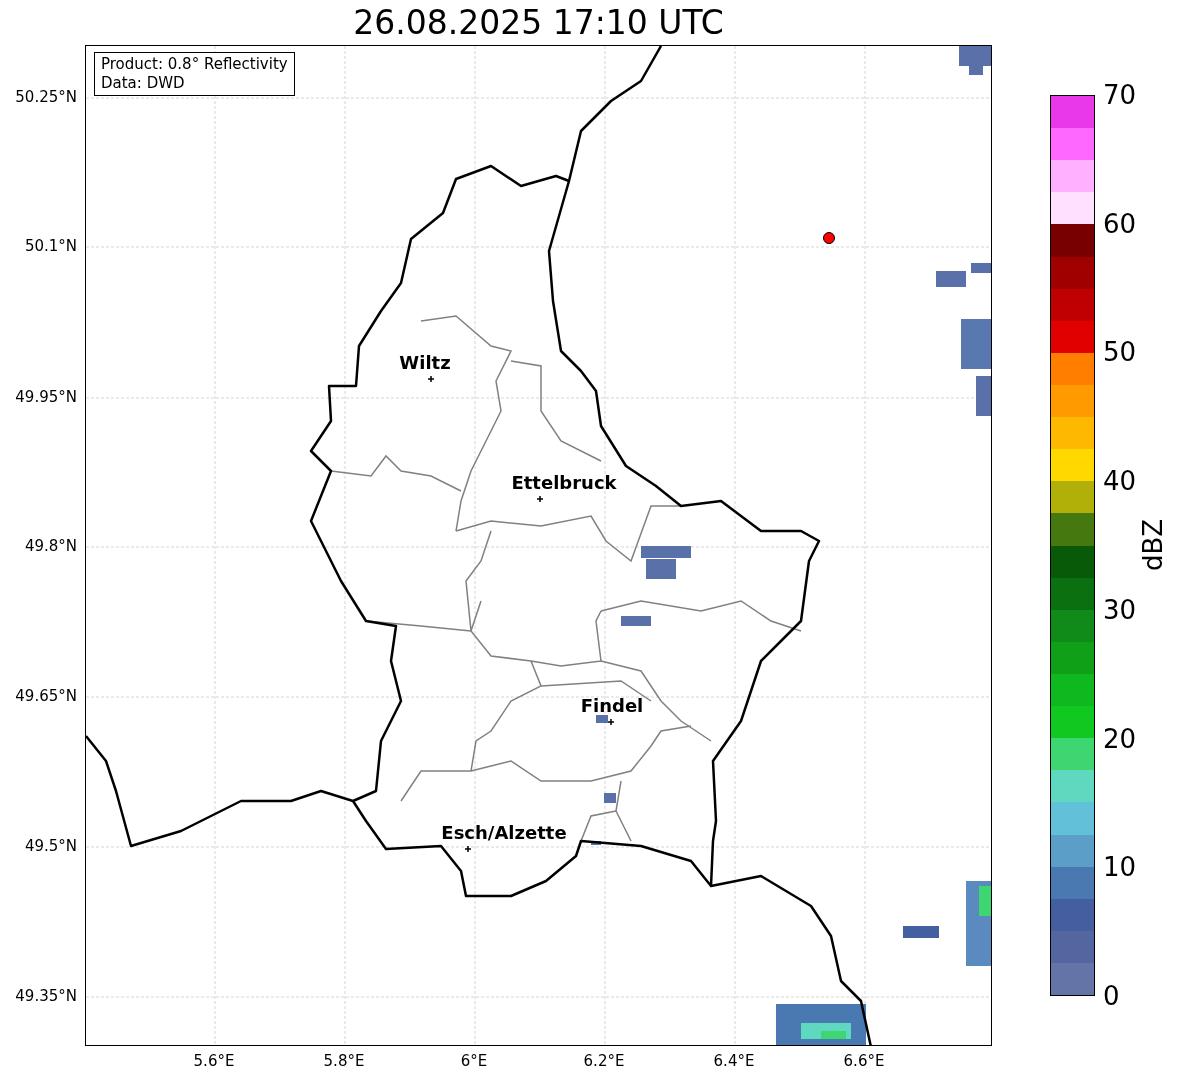  What do you see at coordinates (46, 397) in the screenshot?
I see `latitude-label: 49.95°N` at bounding box center [46, 397].